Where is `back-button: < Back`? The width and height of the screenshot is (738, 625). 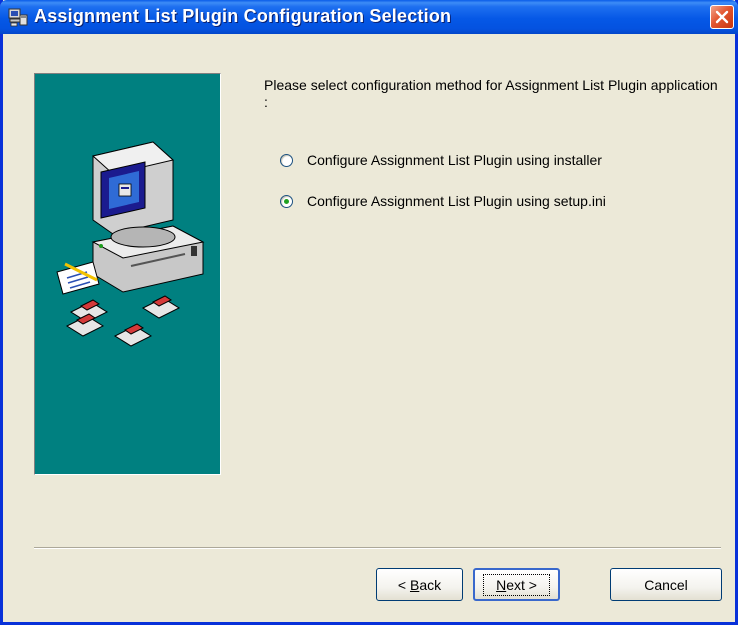
back-button: < Back is located at coordinates (419, 584).